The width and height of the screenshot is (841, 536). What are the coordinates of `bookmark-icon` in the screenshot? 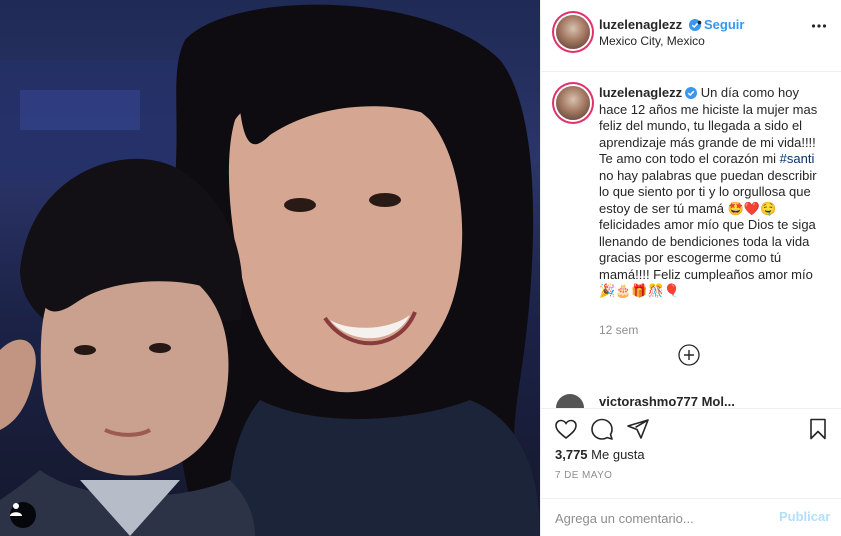 It's located at (818, 429).